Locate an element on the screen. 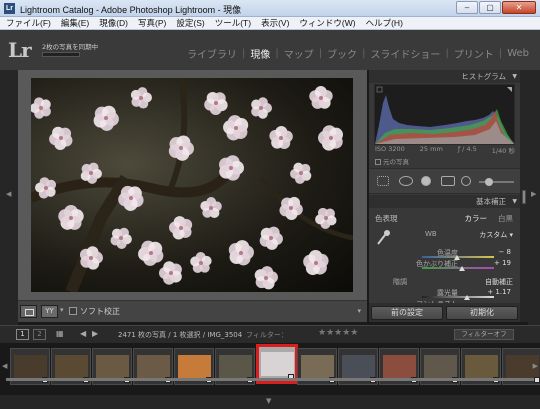 The image size is (540, 409). toolbar-menu-icon: ▾ is located at coordinates (359, 311).